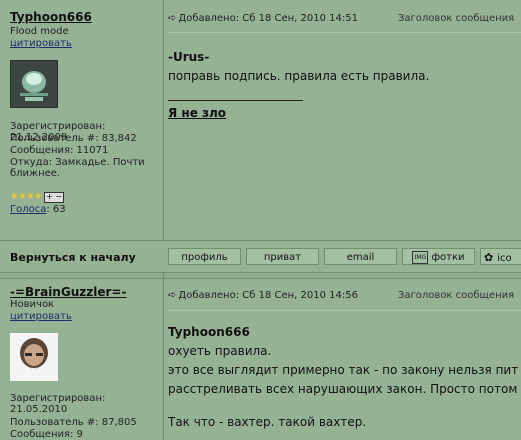 The width and height of the screenshot is (521, 440). Describe the element at coordinates (260, 272) in the screenshot. I see `row-divider` at that location.